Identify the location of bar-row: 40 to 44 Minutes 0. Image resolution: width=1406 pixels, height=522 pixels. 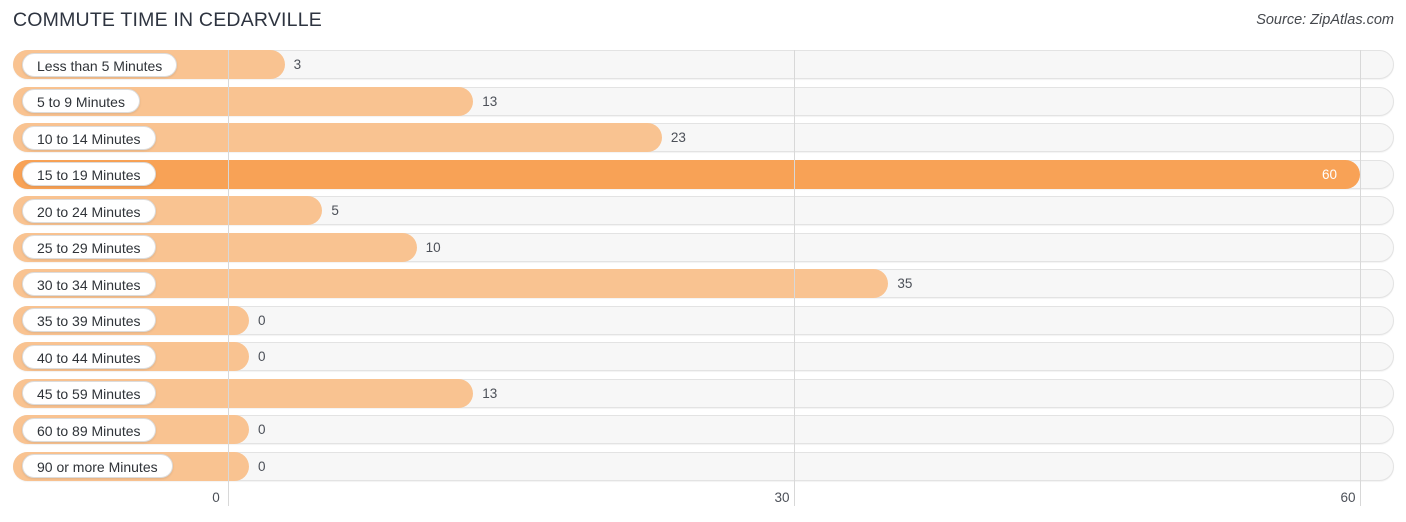
(703, 356).